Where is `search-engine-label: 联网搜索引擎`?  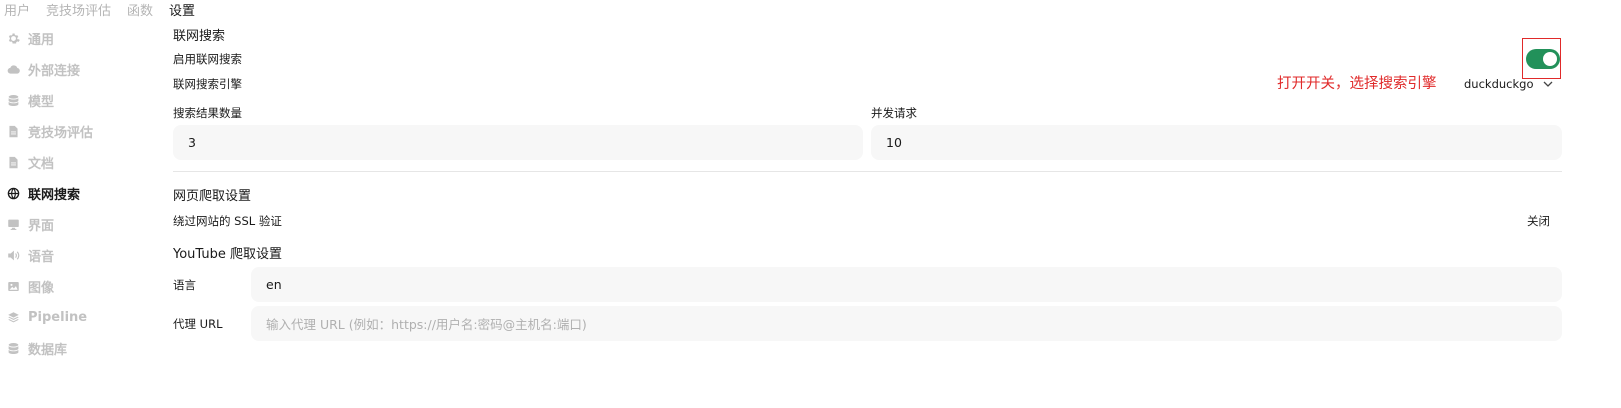
search-engine-label: 联网搜索引擎 is located at coordinates (207, 84).